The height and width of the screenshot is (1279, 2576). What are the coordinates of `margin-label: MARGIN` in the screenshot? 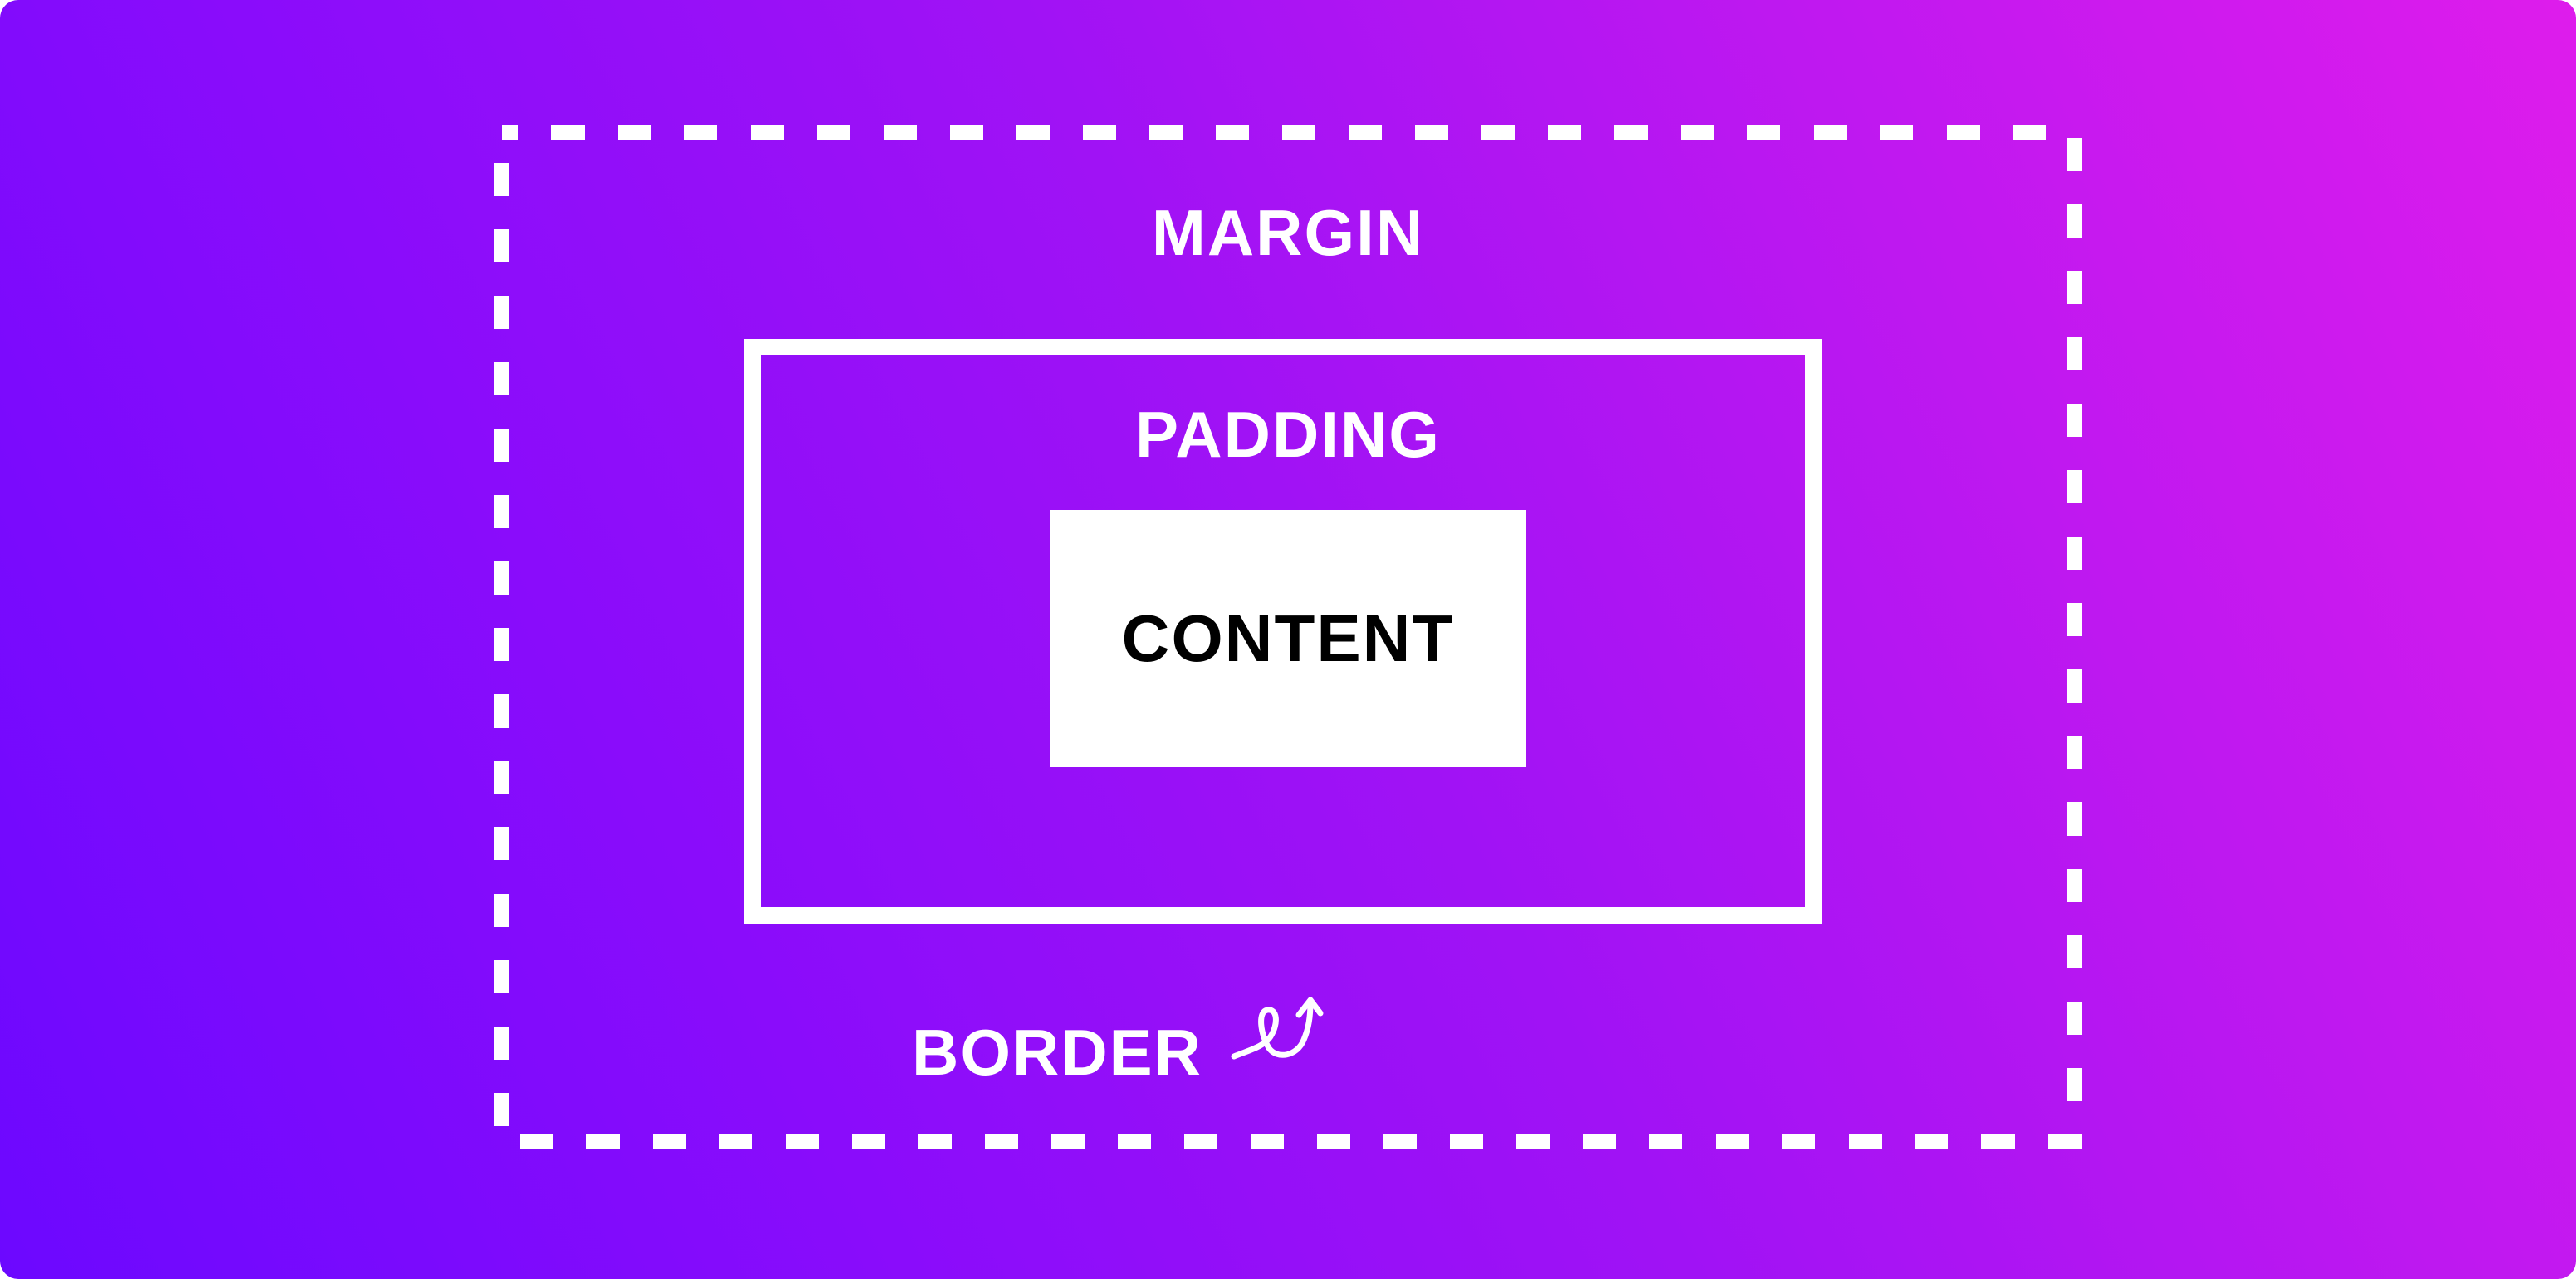 It's located at (1288, 233).